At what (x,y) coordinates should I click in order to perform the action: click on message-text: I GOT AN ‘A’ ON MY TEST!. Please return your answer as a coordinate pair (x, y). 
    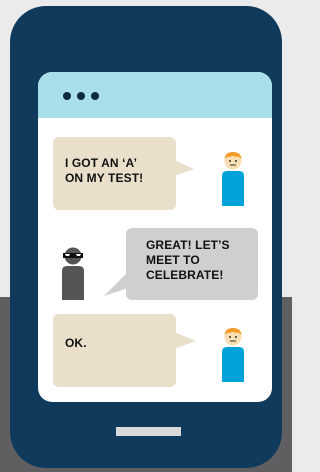
    Looking at the image, I should click on (104, 170).